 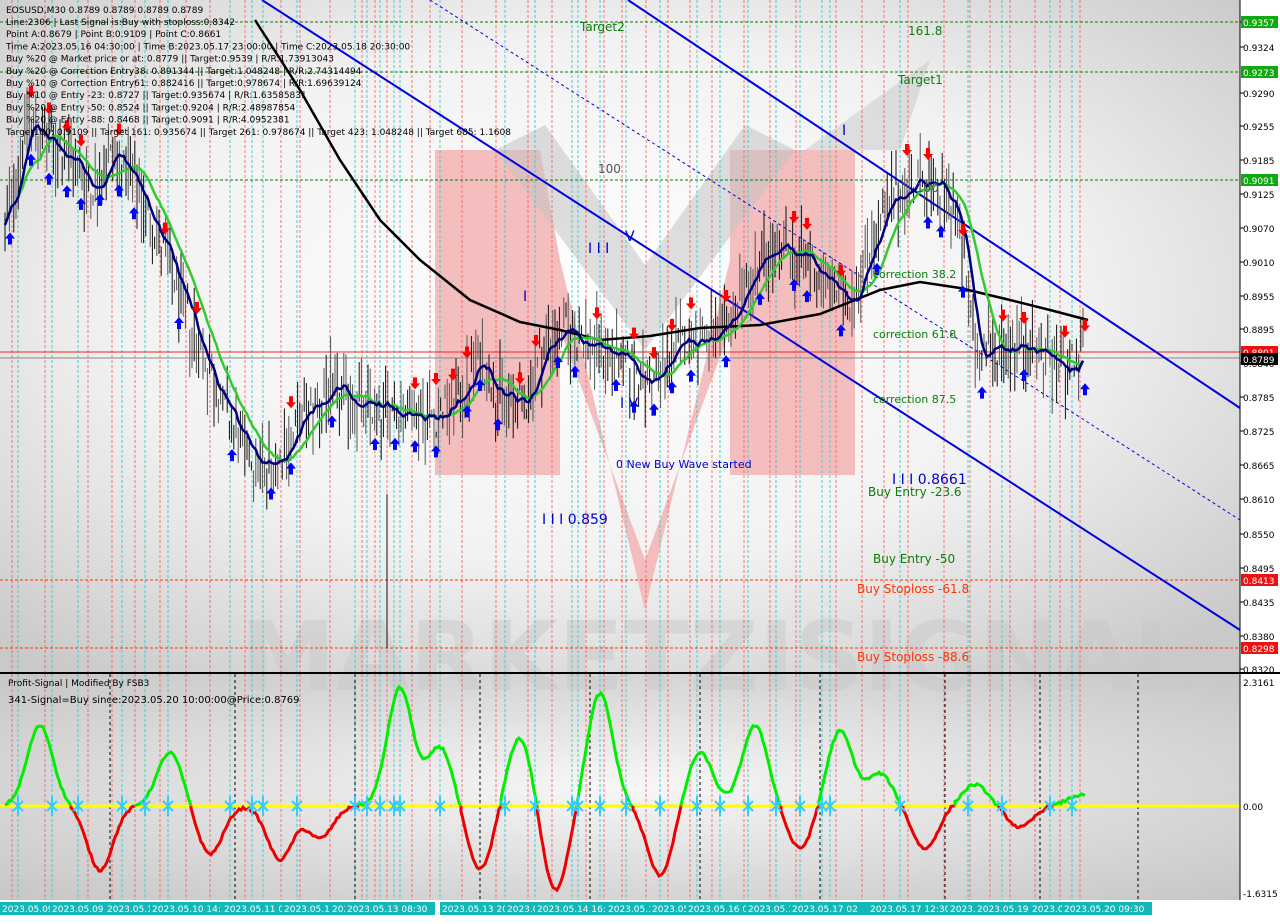 What do you see at coordinates (1259, 49) in the screenshot?
I see `price-tick-label: 0.9324` at bounding box center [1259, 49].